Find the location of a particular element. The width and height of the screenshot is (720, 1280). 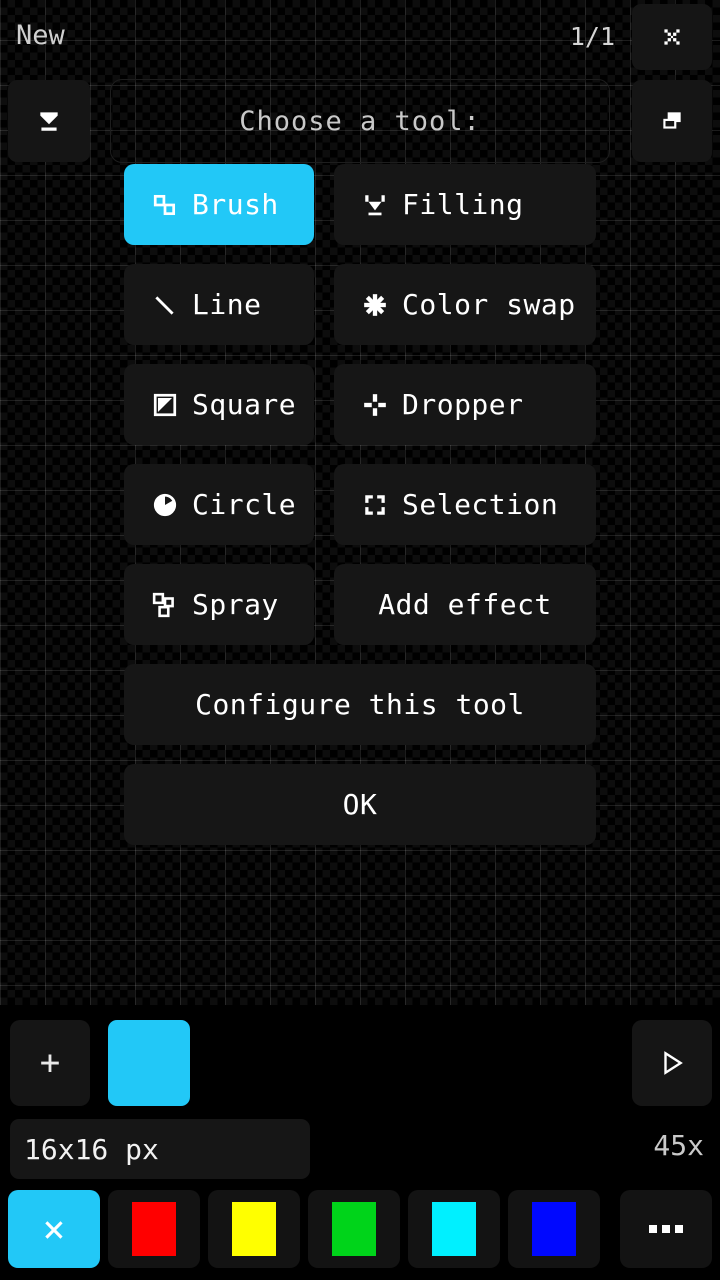

palette-swatch-cyan-selected: × is located at coordinates (54, 1229).